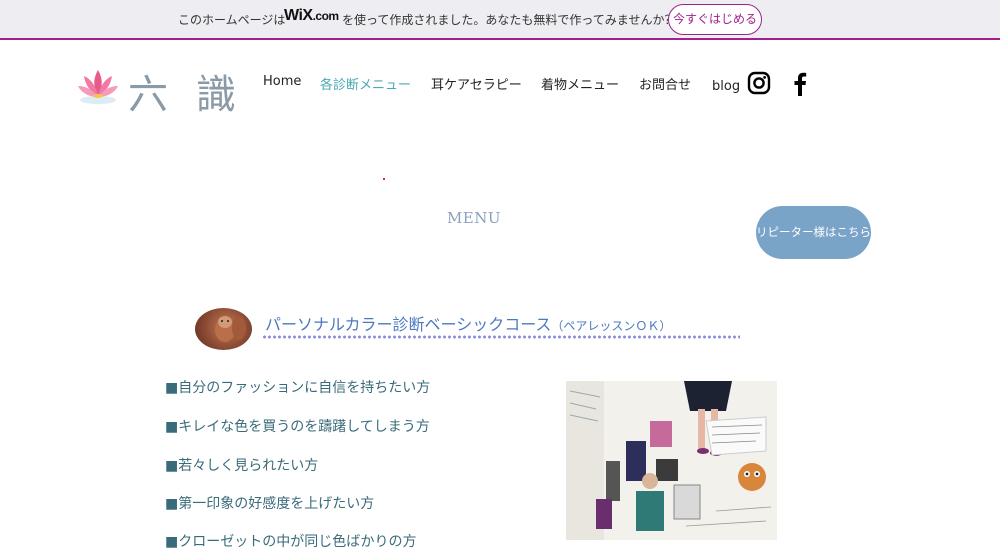 This screenshot has width=1000, height=551. What do you see at coordinates (196, 91) in the screenshot?
I see `site-logo-text: 六識` at bounding box center [196, 91].